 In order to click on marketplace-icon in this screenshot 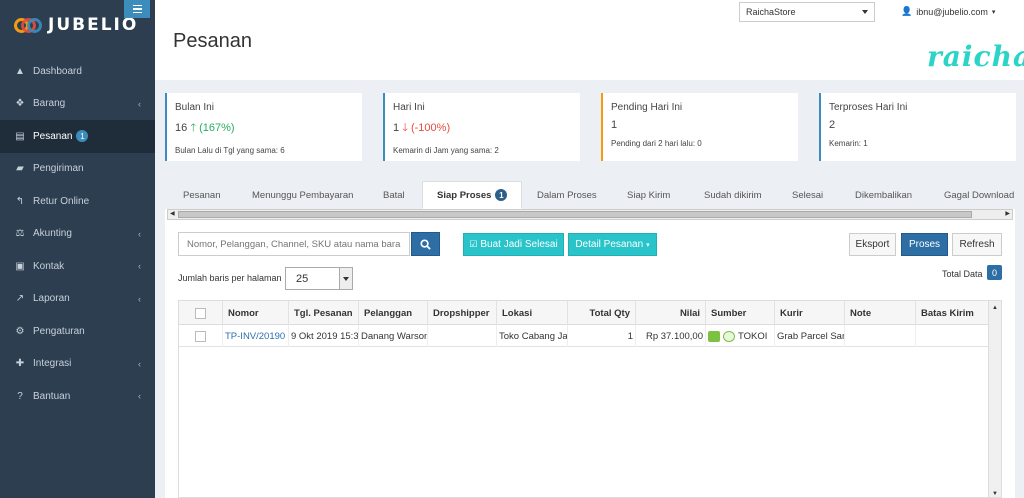, I will do `click(714, 336)`.